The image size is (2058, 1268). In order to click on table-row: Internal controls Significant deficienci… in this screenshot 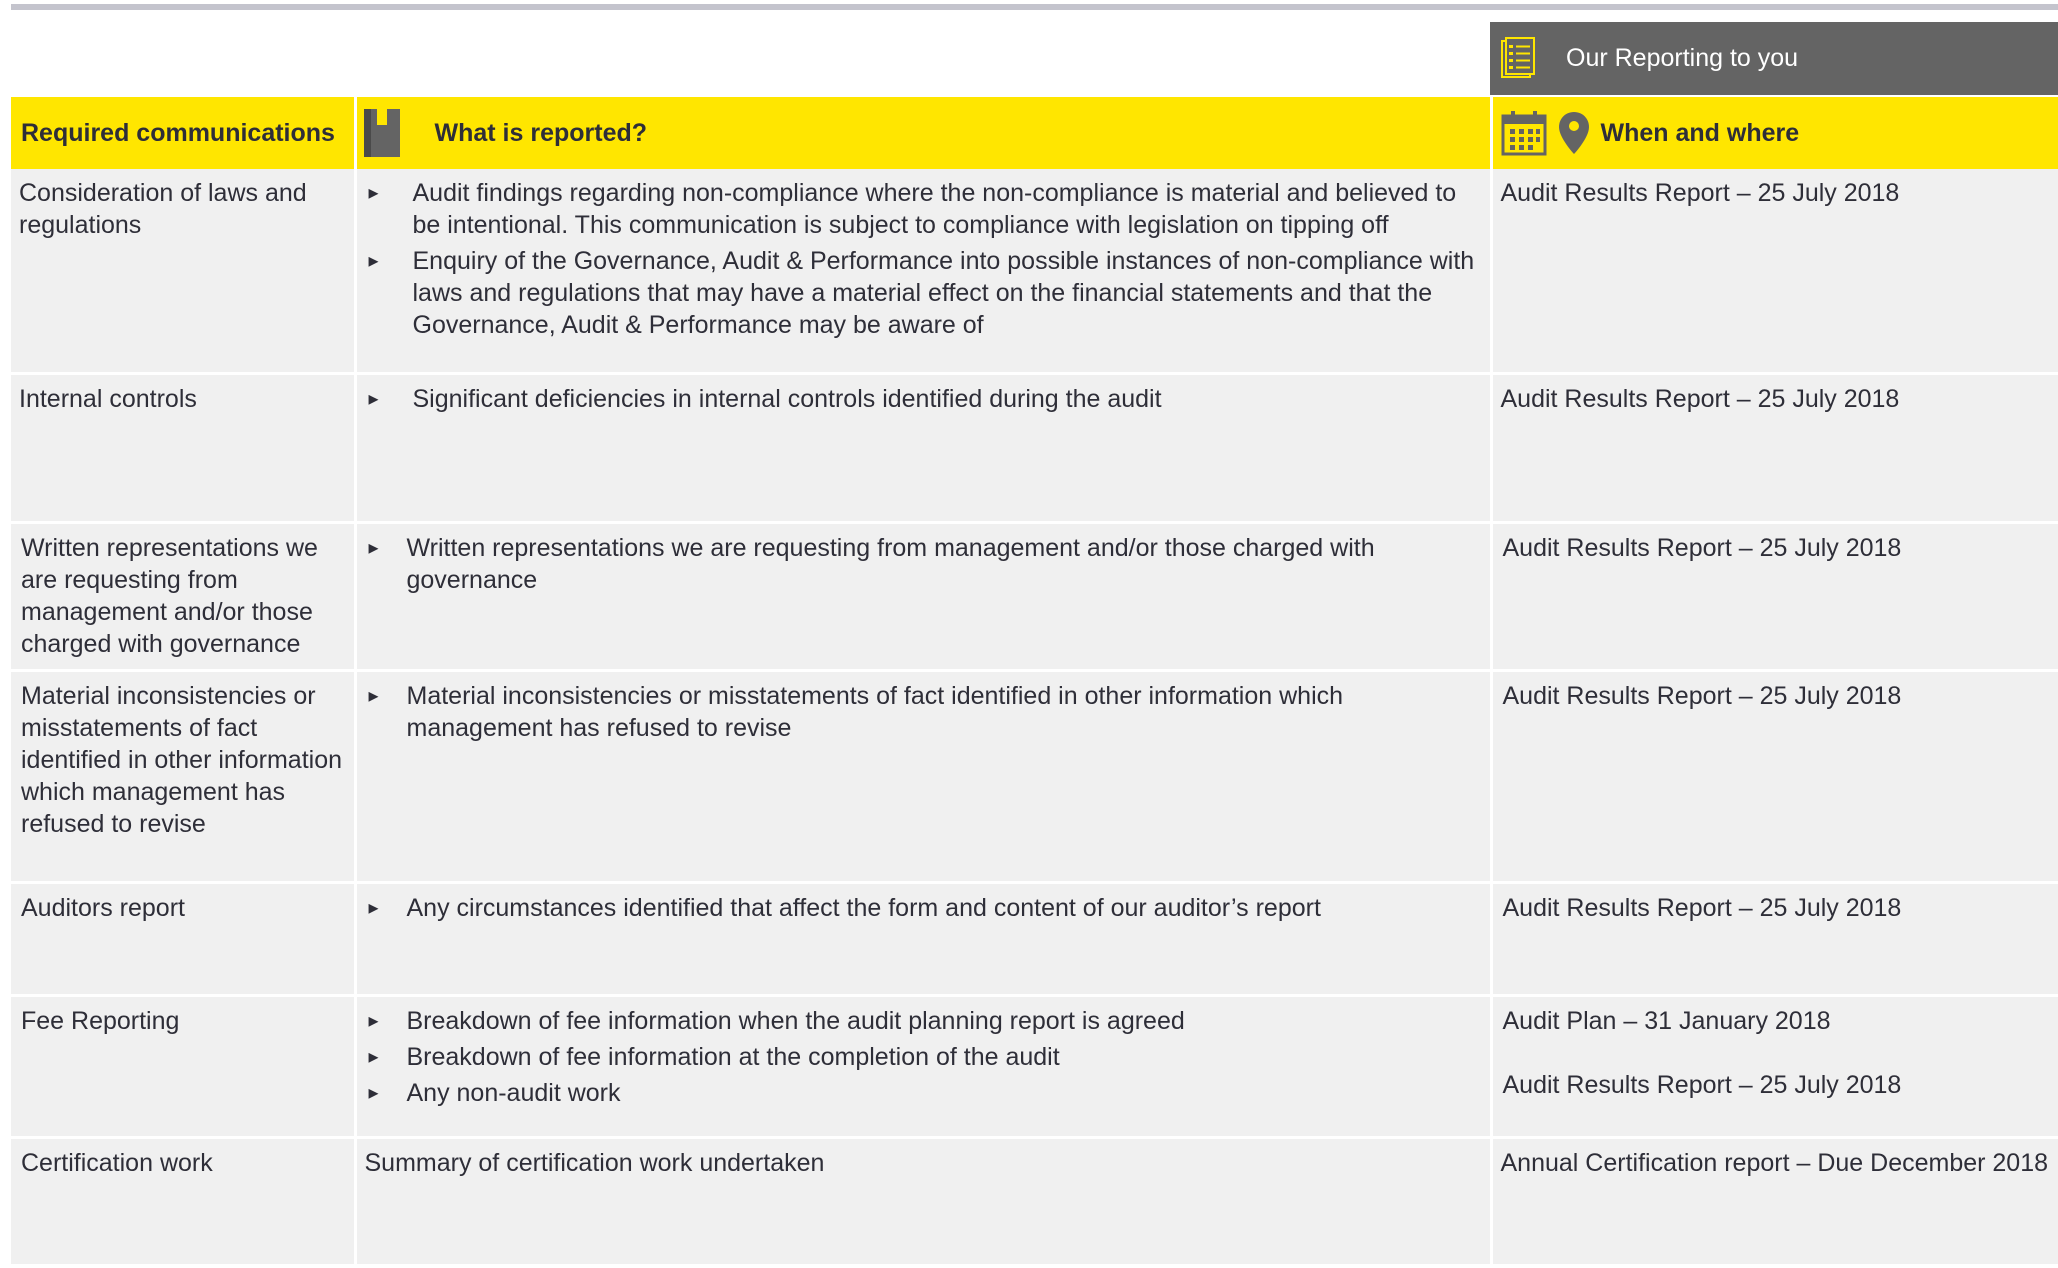, I will do `click(1034, 448)`.